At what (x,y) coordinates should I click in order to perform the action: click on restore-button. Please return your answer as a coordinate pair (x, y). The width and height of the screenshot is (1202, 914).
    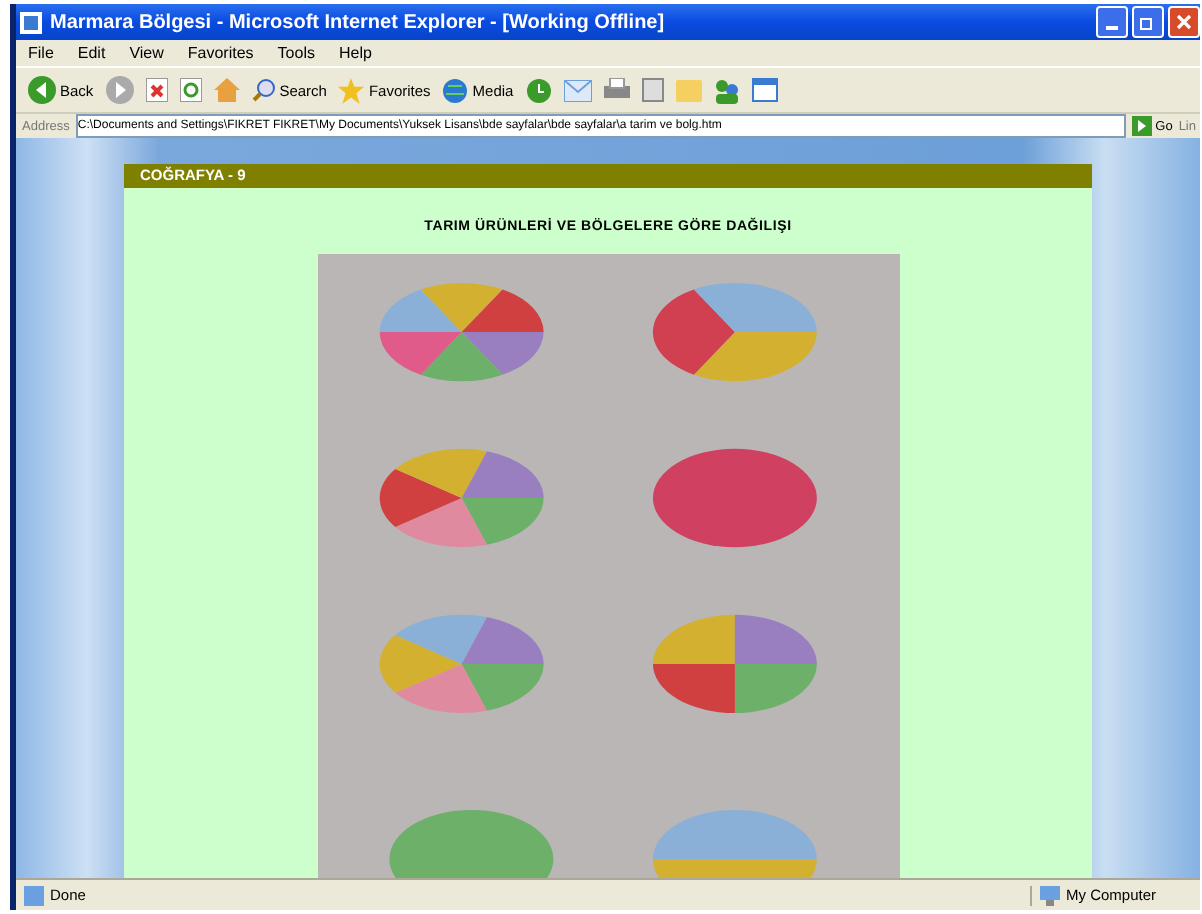
    Looking at the image, I should click on (1148, 22).